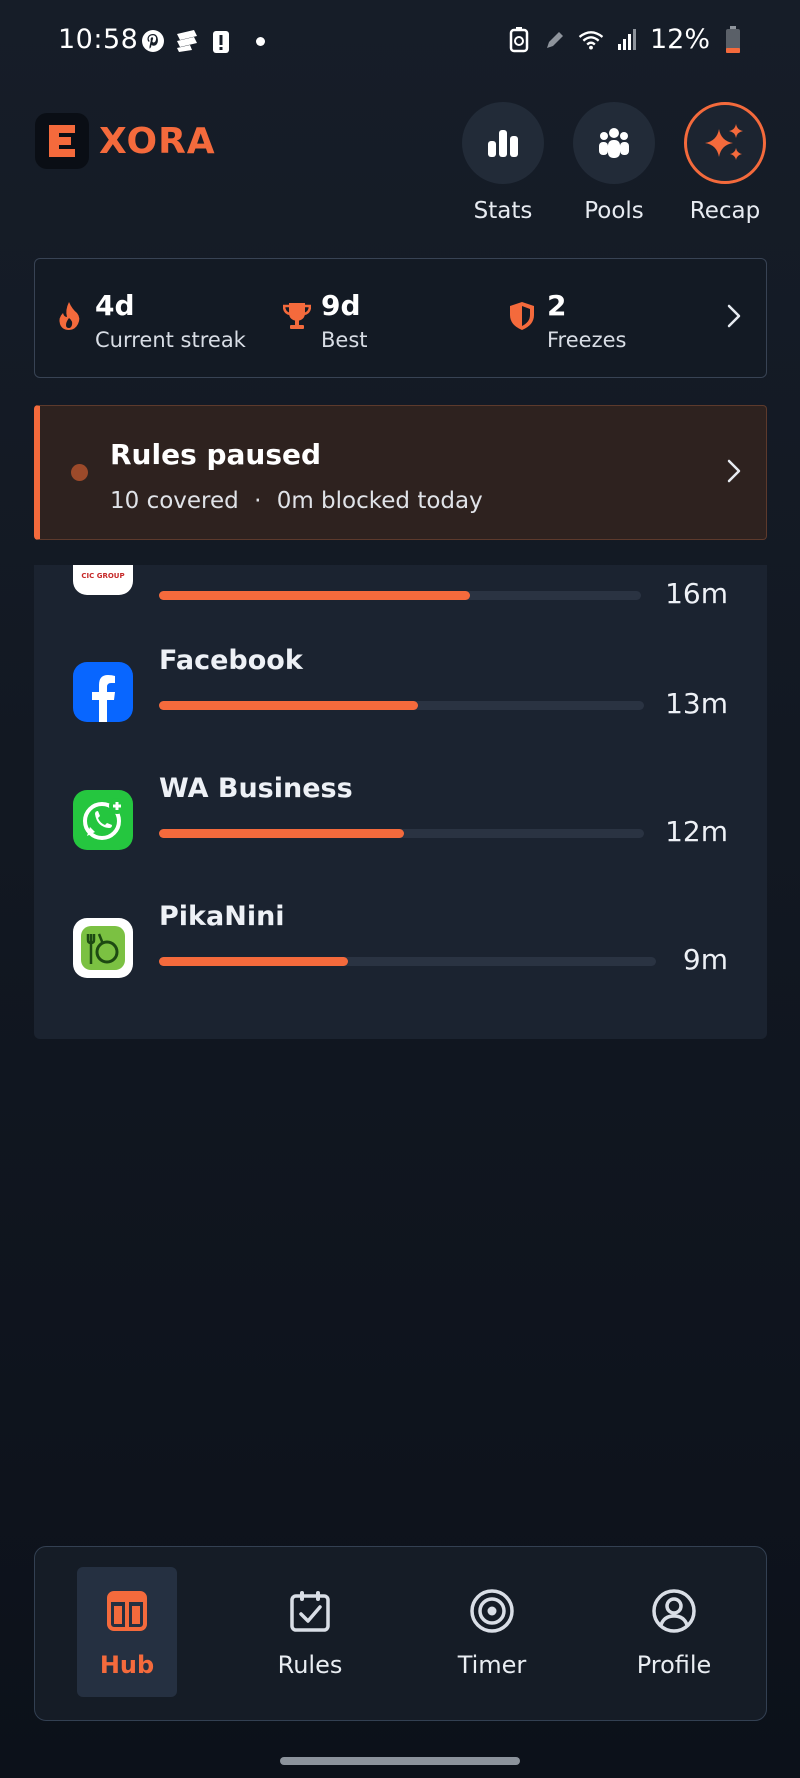 The width and height of the screenshot is (800, 1778). I want to click on pools-label: Pools, so click(614, 211).